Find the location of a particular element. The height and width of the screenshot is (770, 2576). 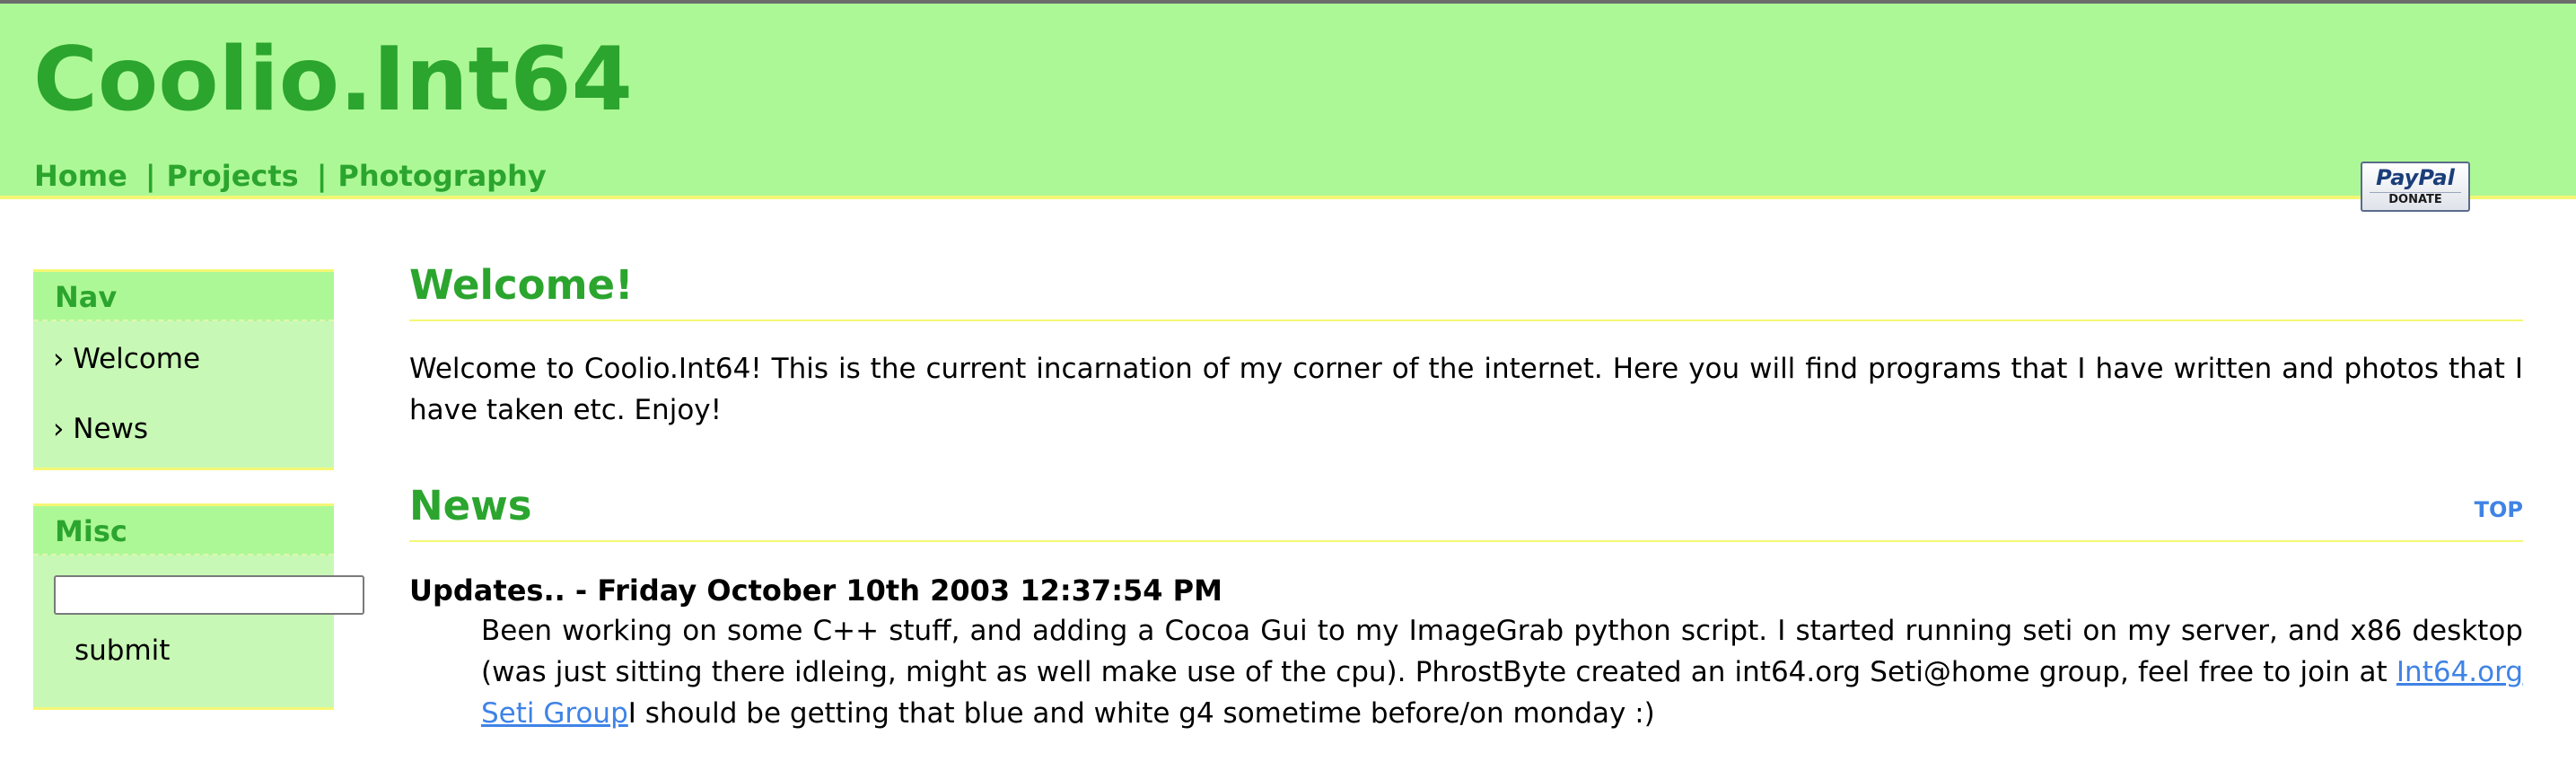

nav-link-home: Home is located at coordinates (80, 176).